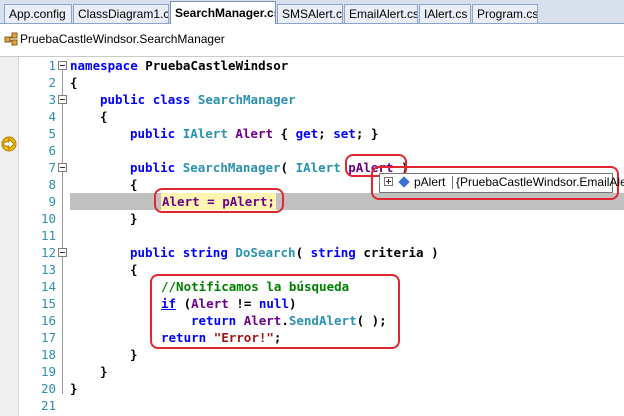  Describe the element at coordinates (213, 65) in the screenshot. I see `token: PruebaCastleWindsor` at that location.